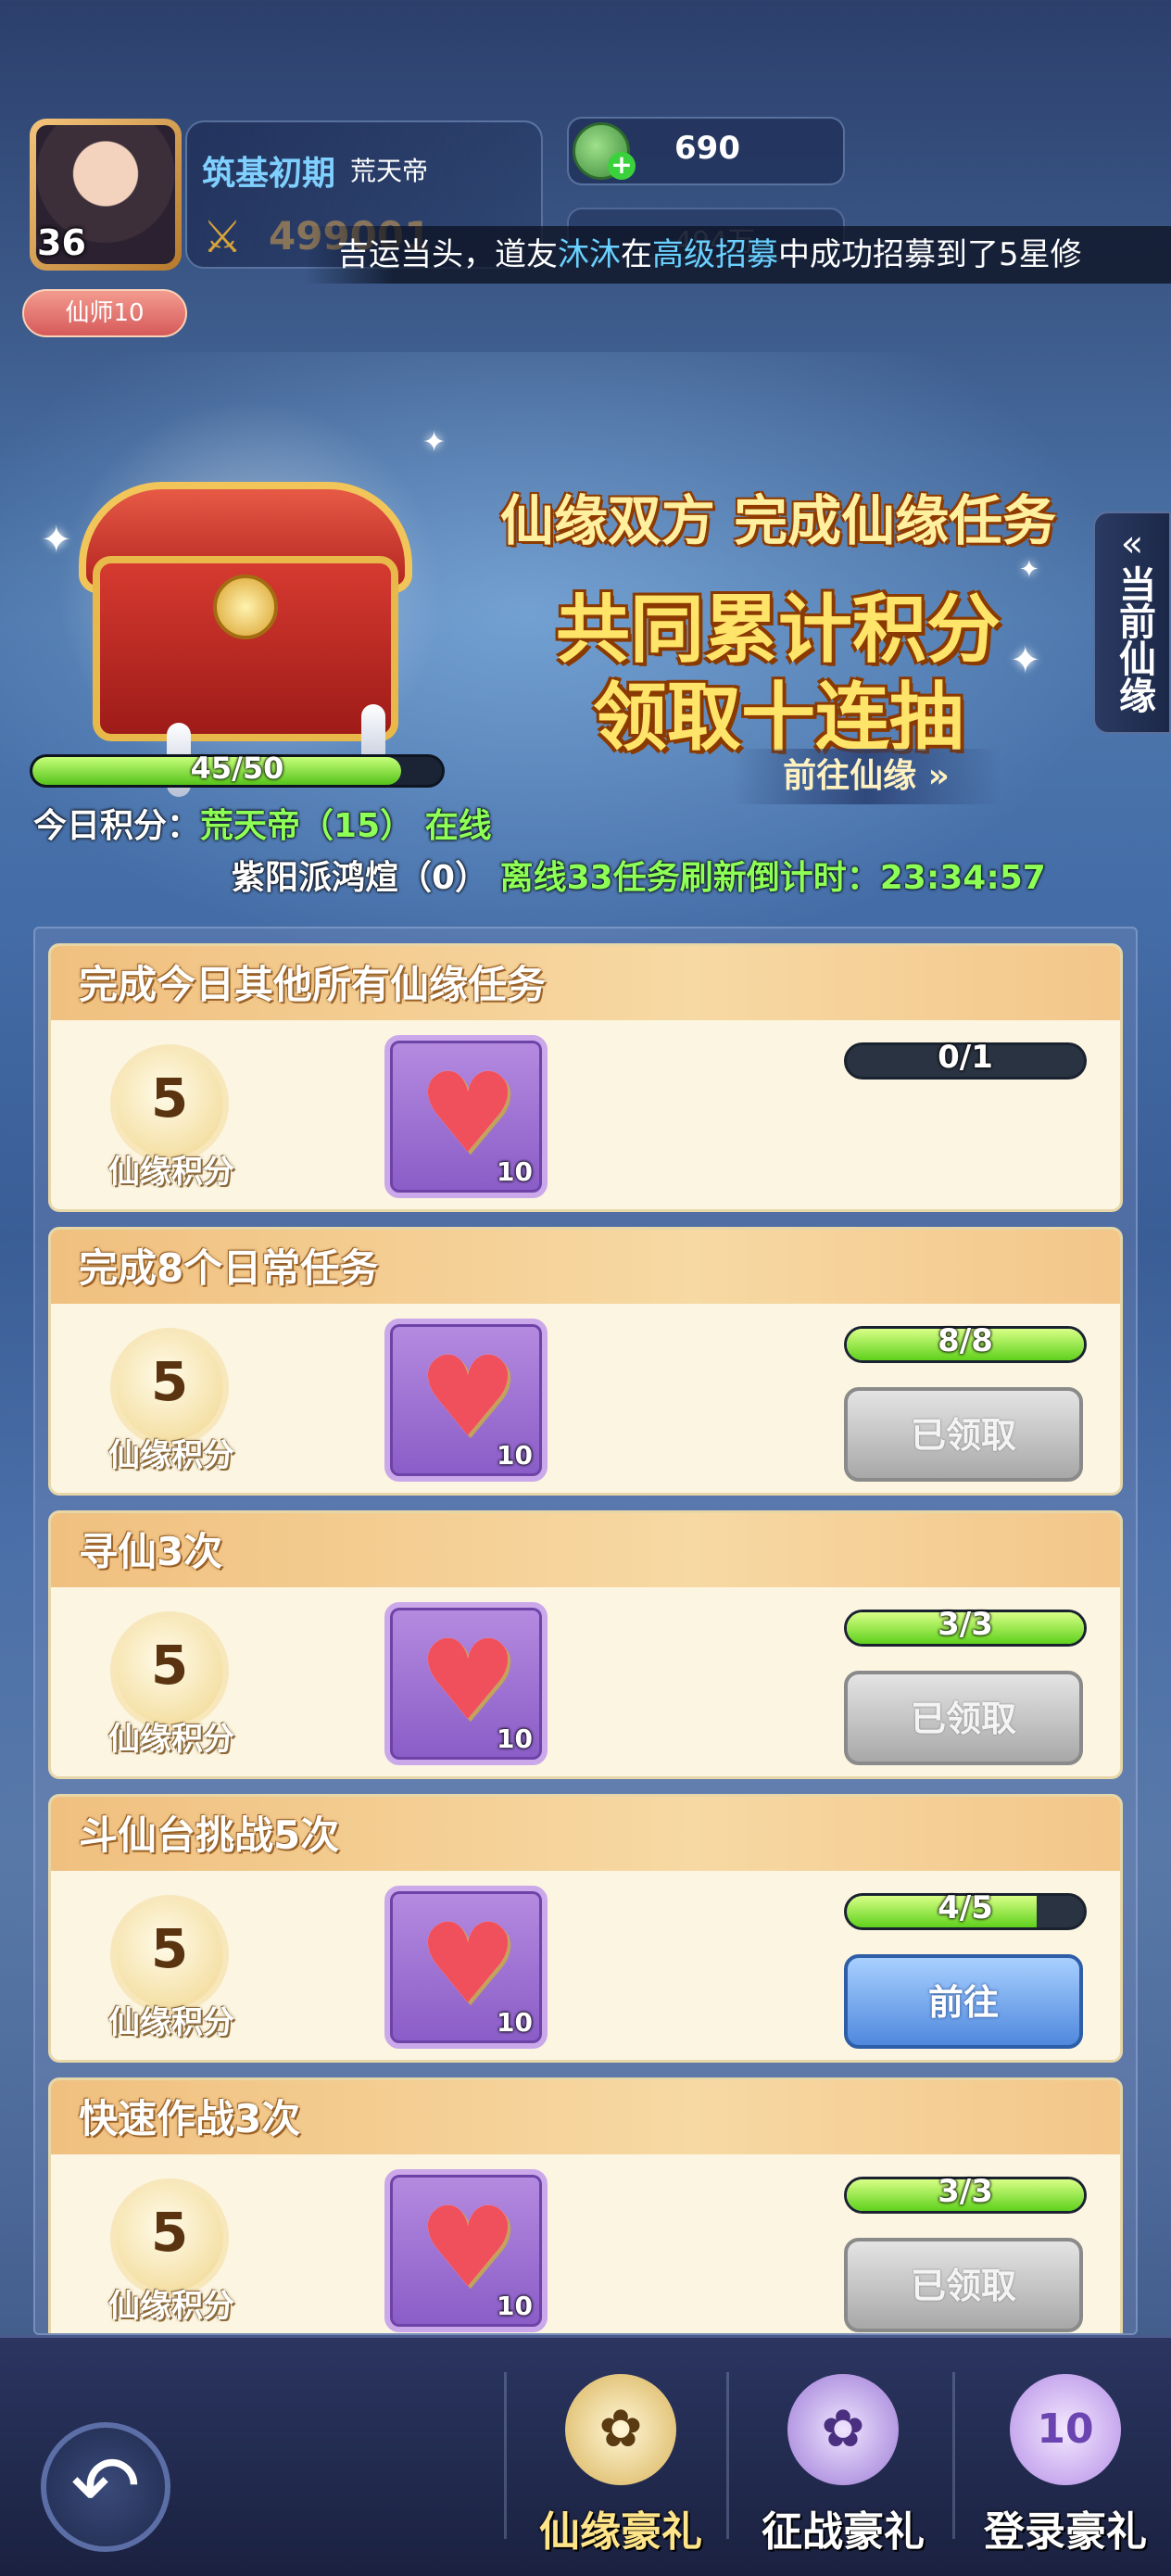 The height and width of the screenshot is (2576, 1171). Describe the element at coordinates (867, 776) in the screenshot. I see `goto-xianyuan-button: 前往仙缘 »` at that location.